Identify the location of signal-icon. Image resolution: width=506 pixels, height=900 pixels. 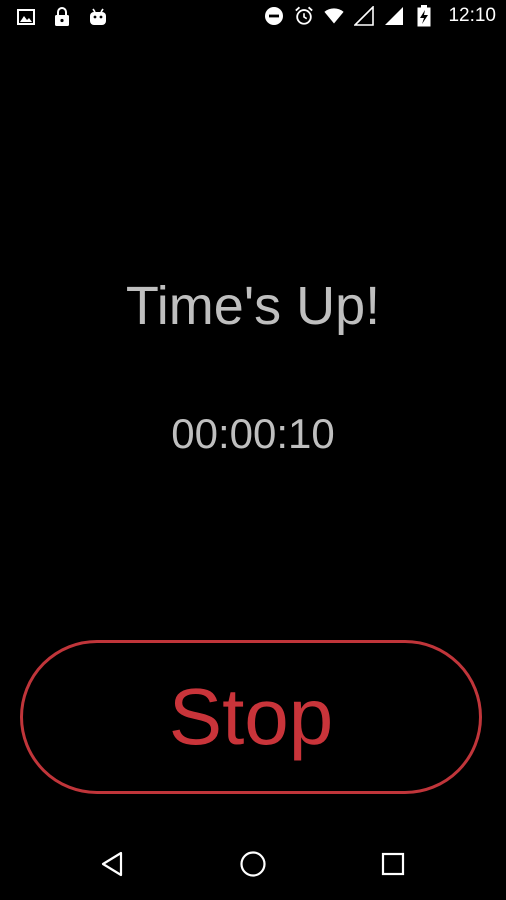
(364, 16).